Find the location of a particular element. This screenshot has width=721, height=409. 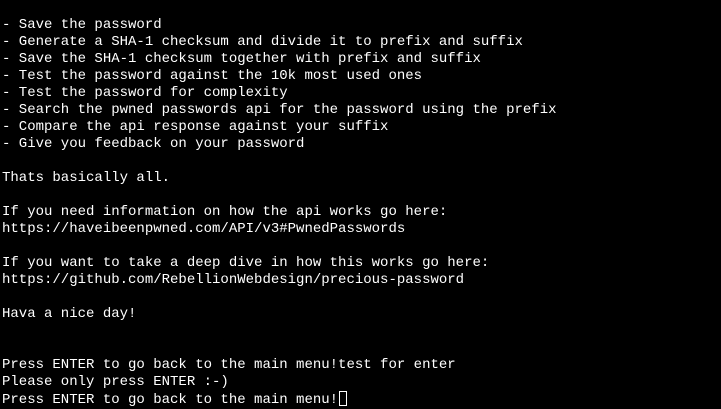

farewell-line: Hava a nice day! is located at coordinates (69, 314).